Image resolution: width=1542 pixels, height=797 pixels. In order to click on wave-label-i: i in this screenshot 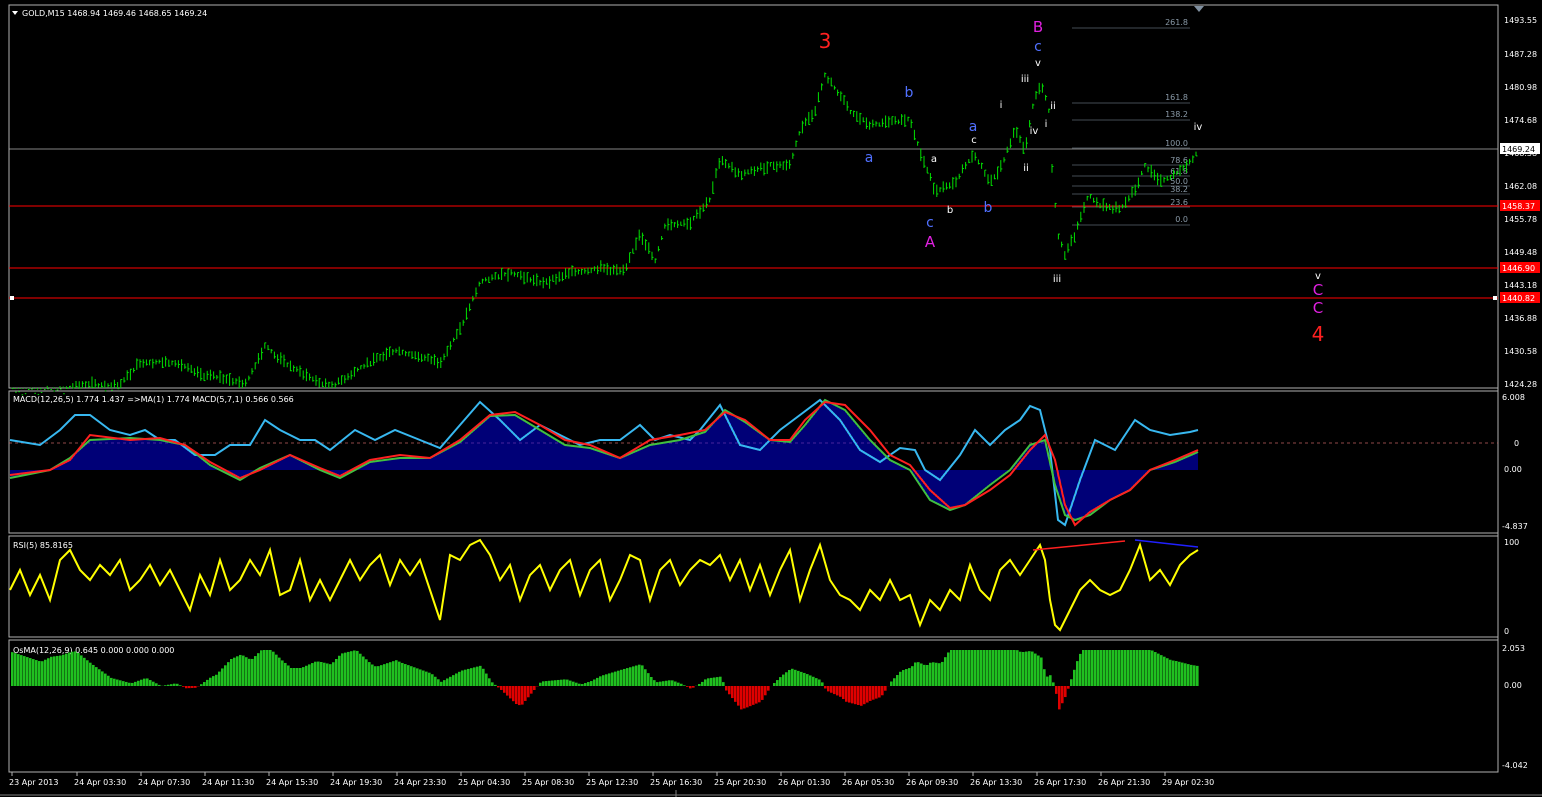, I will do `click(1001, 105)`.